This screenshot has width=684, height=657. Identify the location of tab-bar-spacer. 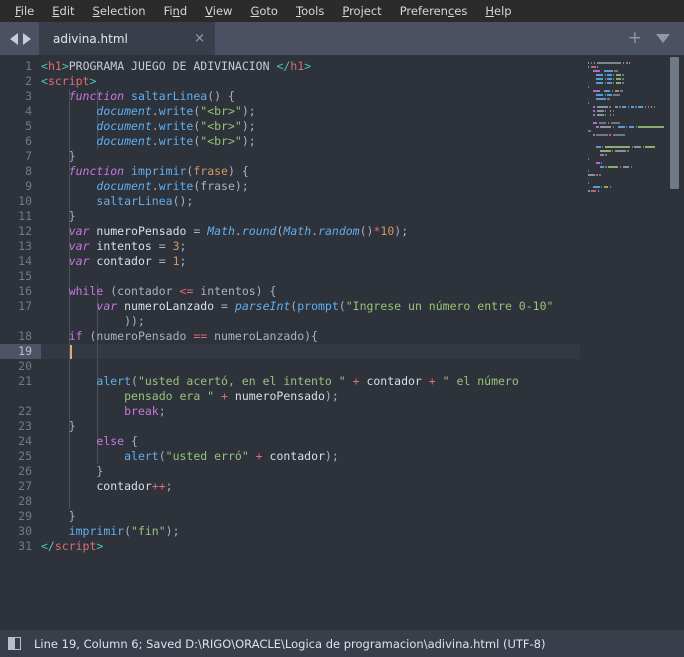
(421, 38).